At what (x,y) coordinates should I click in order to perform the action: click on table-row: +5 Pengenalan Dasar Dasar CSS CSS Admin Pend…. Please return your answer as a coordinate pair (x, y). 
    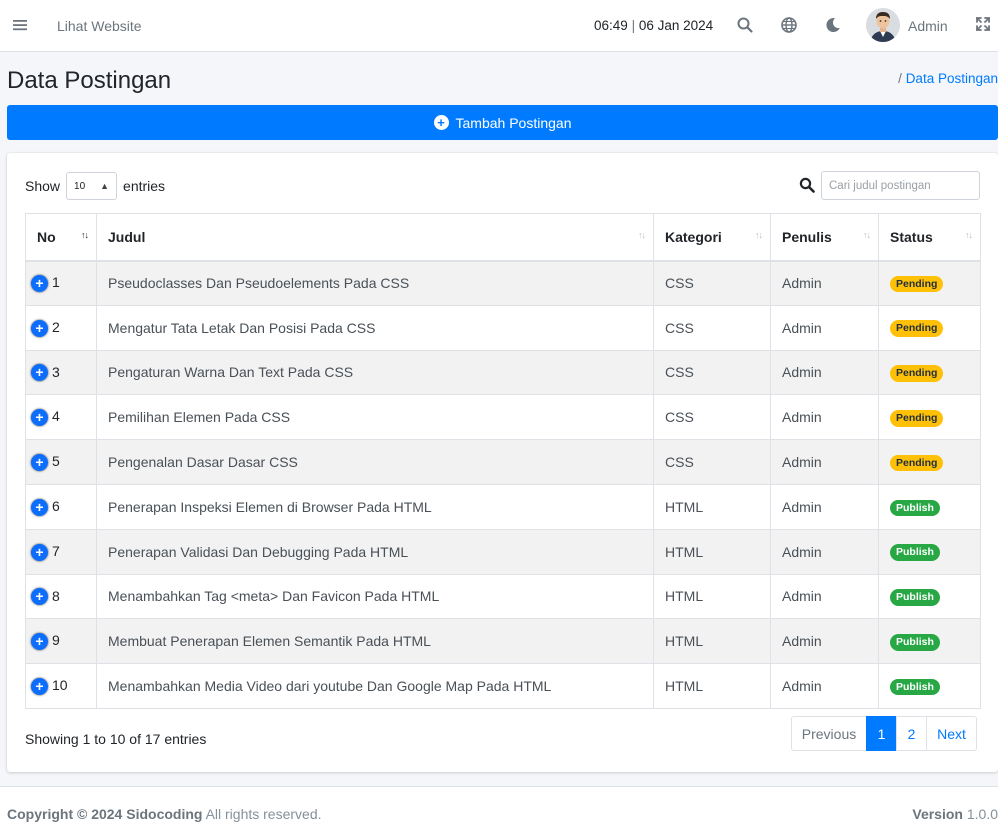
    Looking at the image, I should click on (503, 462).